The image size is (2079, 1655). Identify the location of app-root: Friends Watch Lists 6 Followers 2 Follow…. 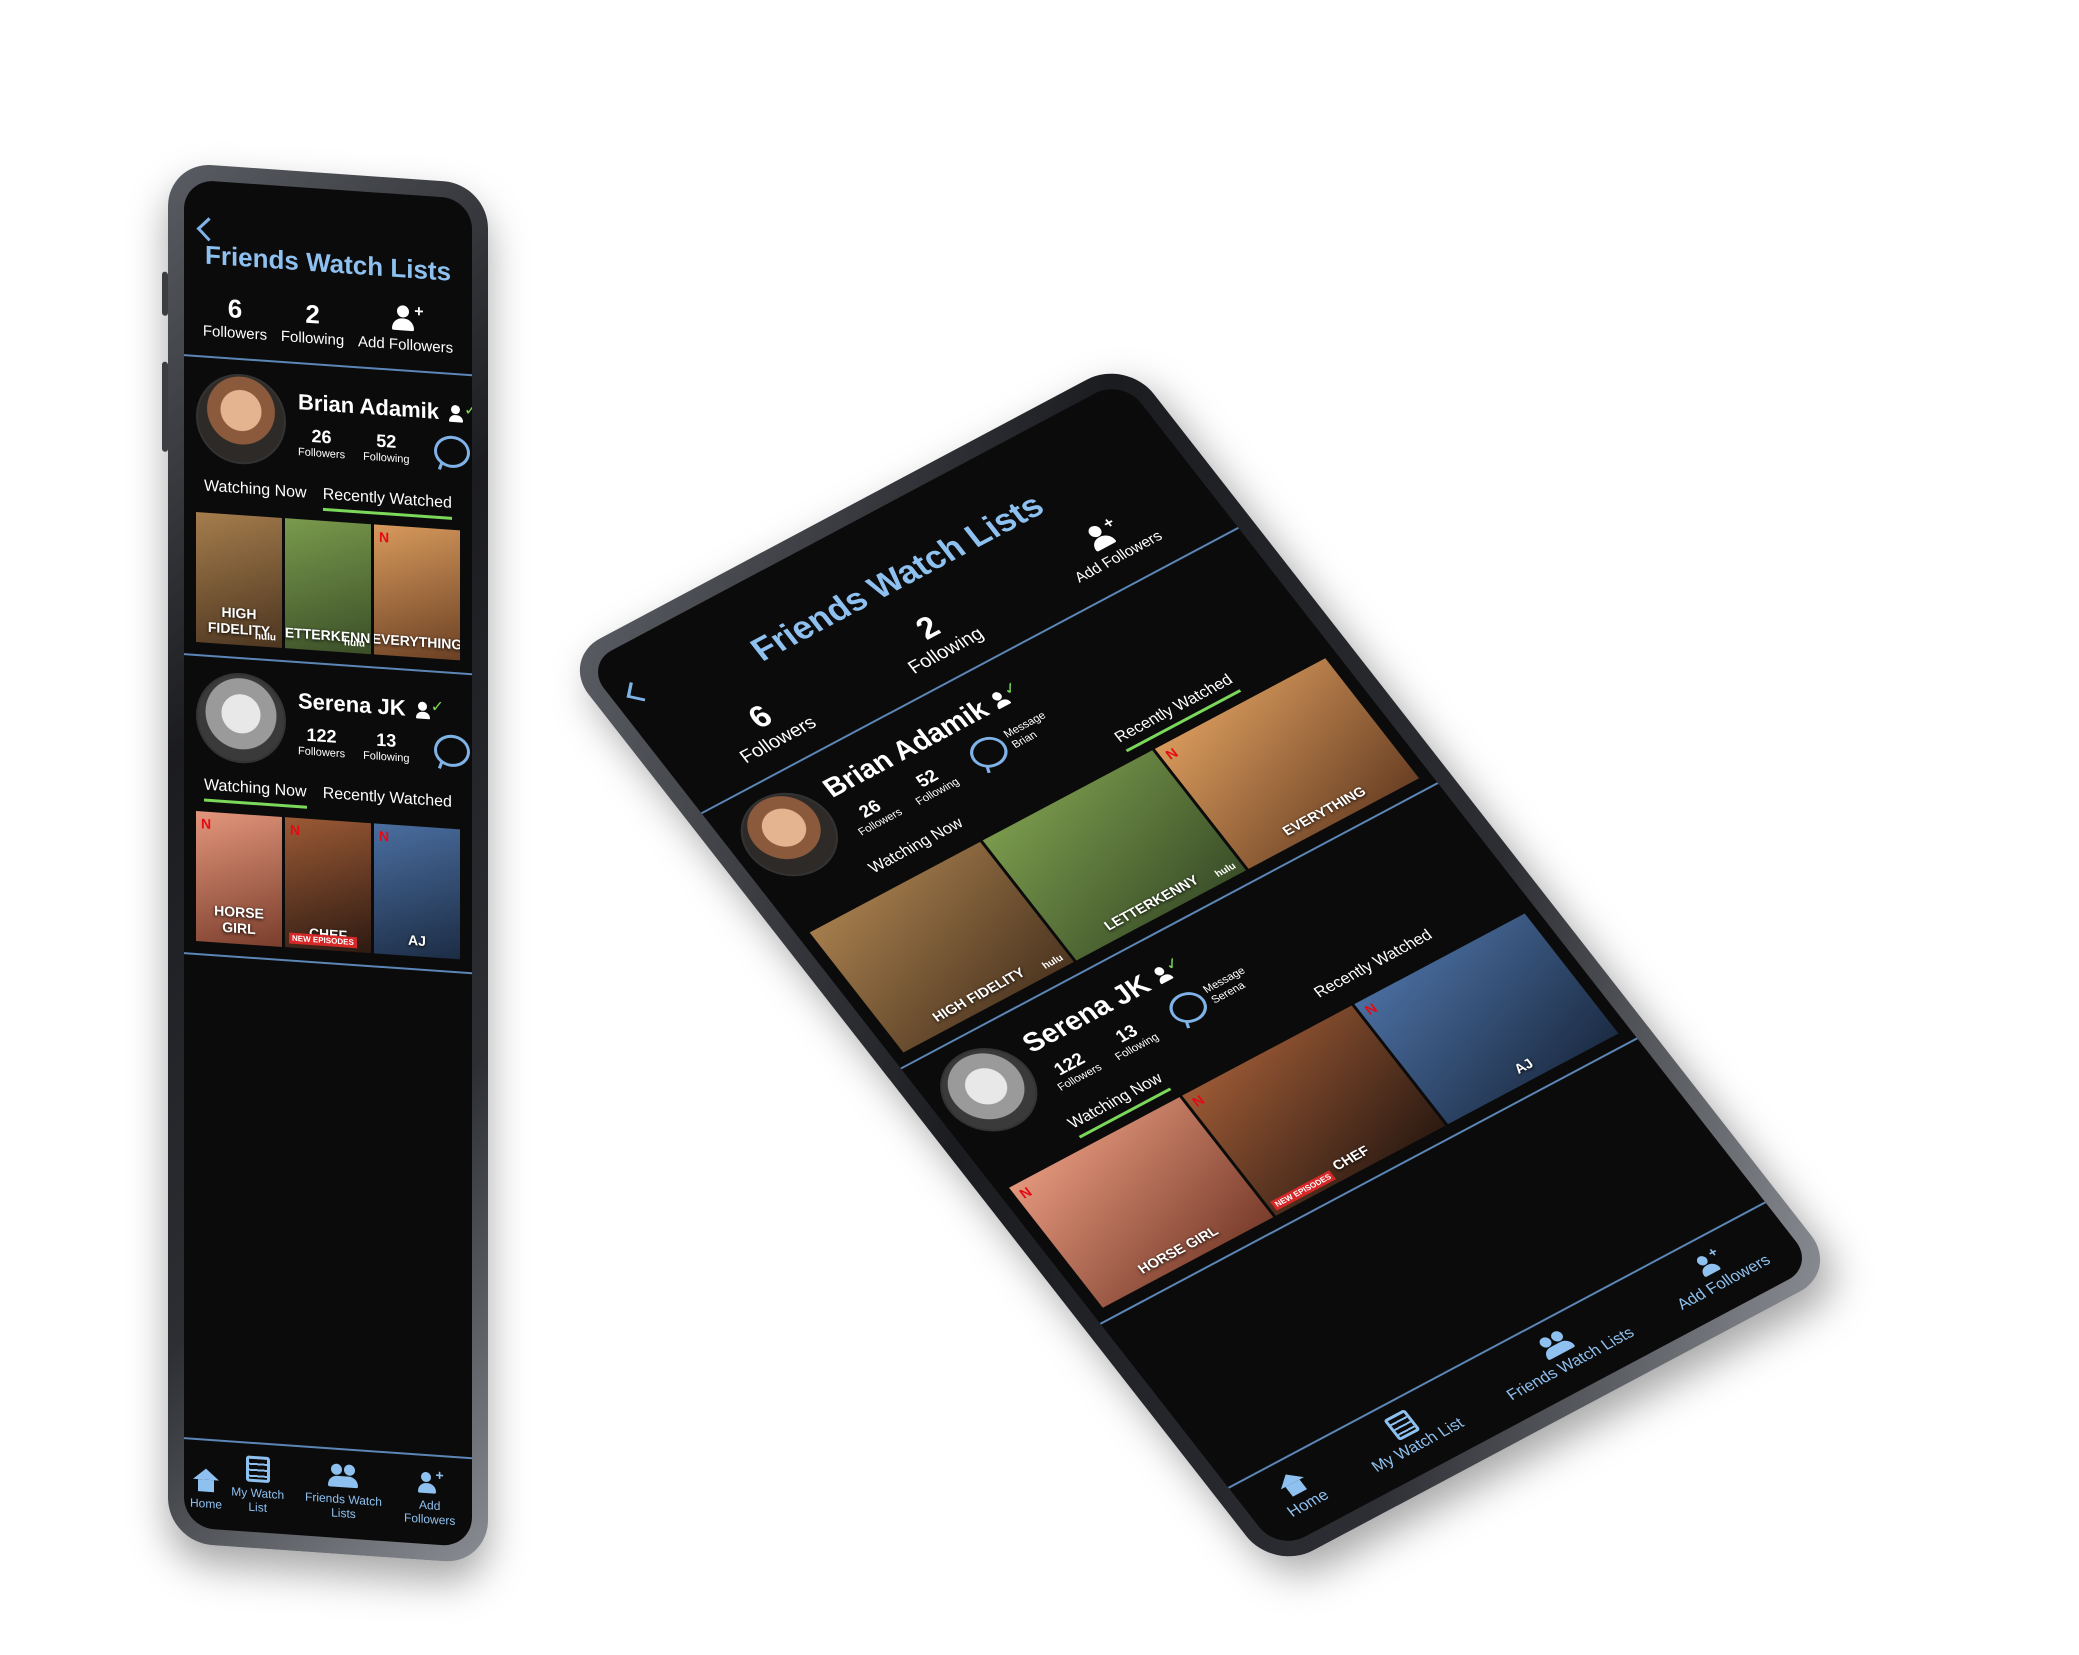
(328, 863).